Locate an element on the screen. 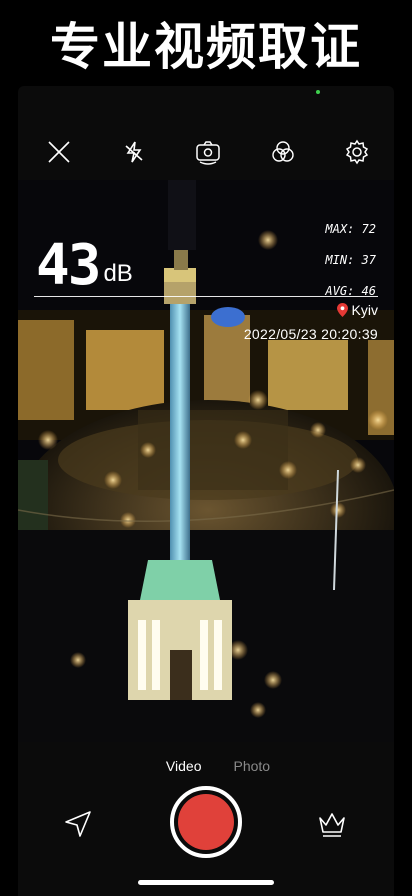 The image size is (412, 896). decibel-unit: dB is located at coordinates (118, 273).